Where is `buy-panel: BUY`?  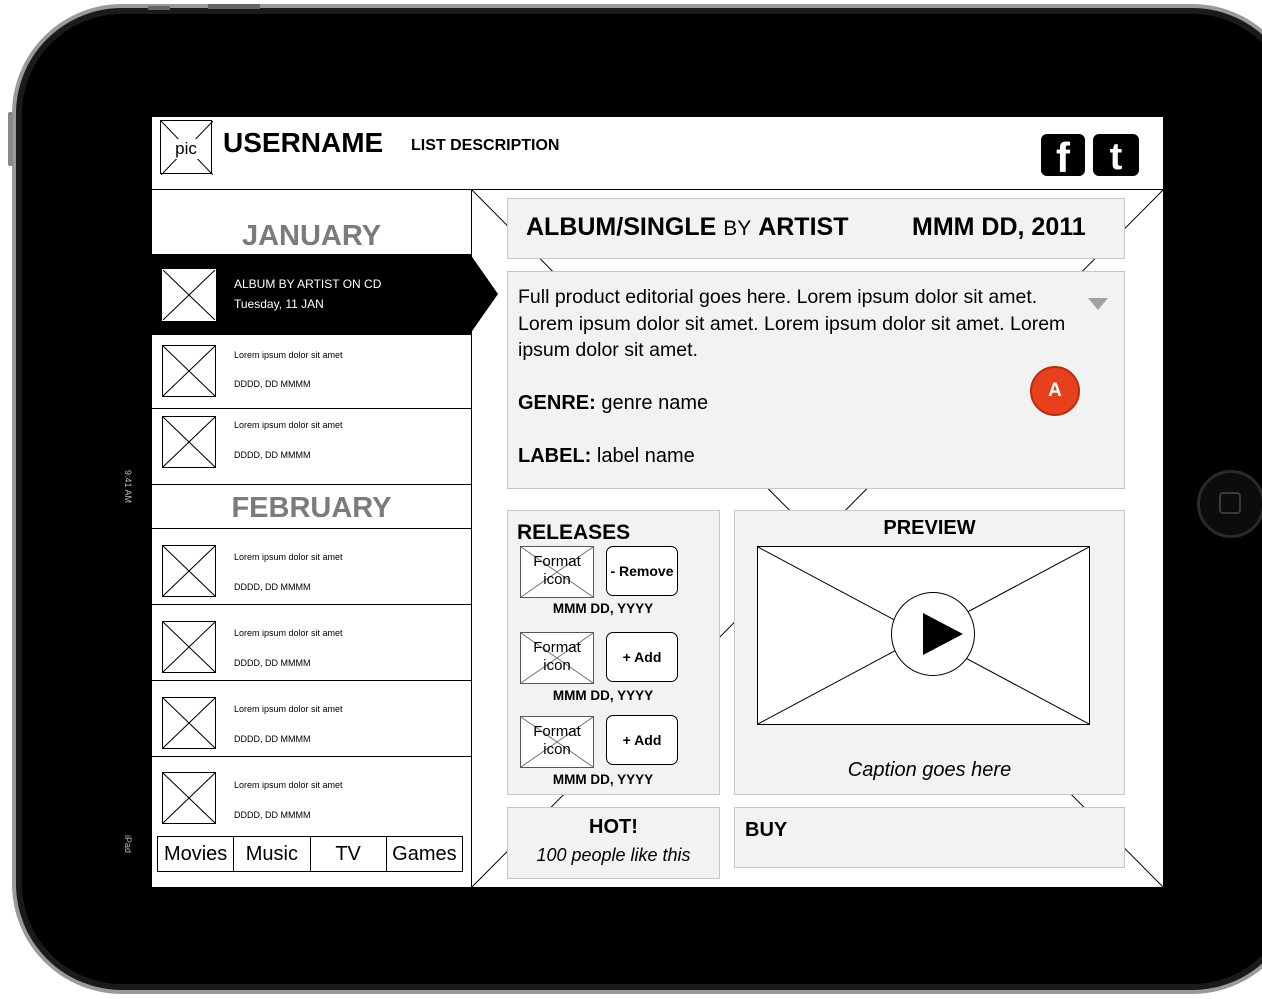 buy-panel: BUY is located at coordinates (929, 837).